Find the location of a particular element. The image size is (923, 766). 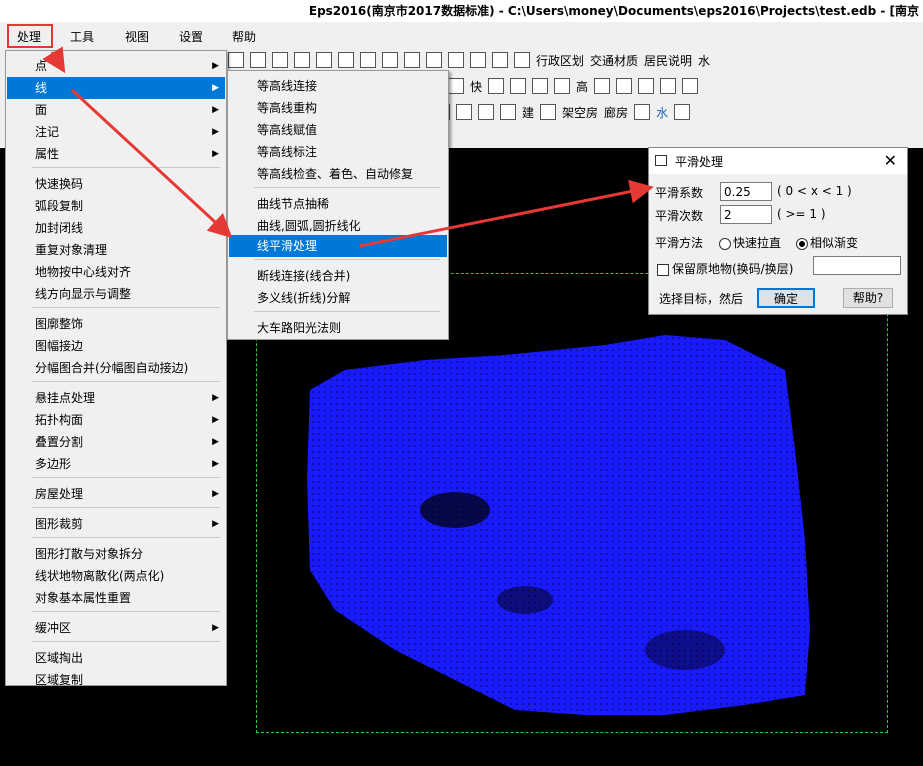

menu-item: 重复对象清理 is located at coordinates (116, 250).